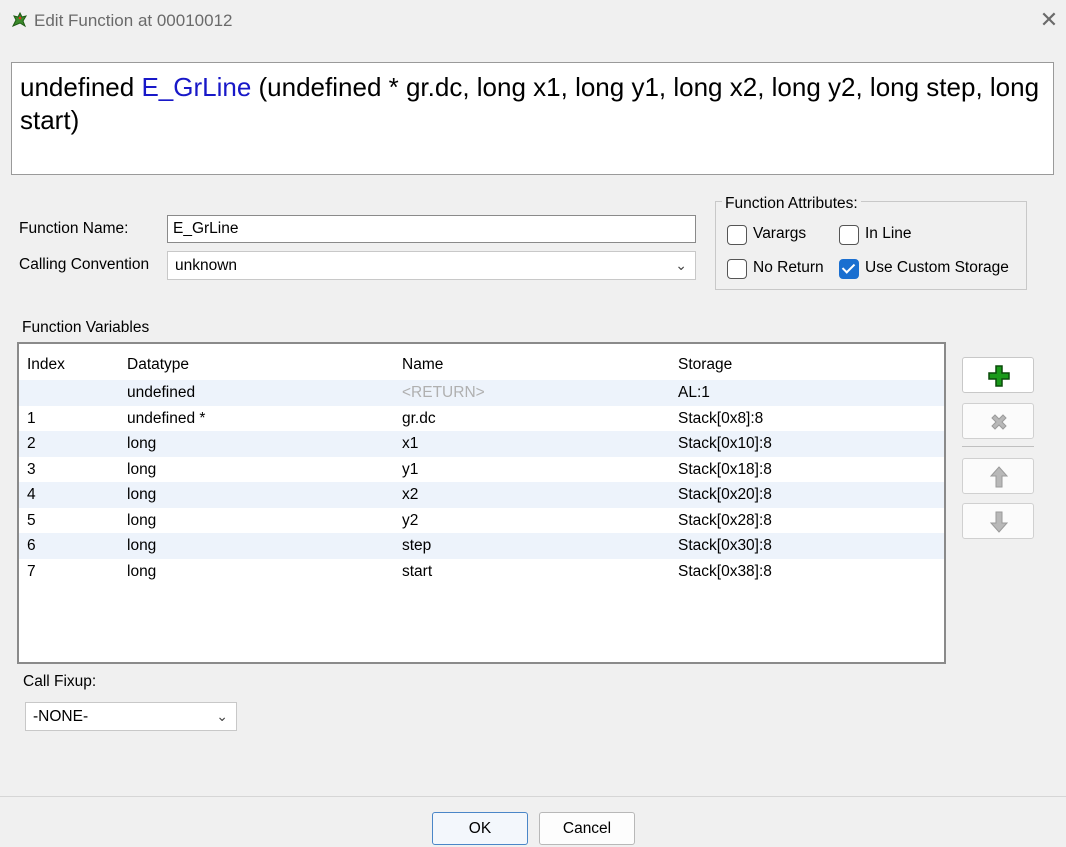  Describe the element at coordinates (481, 419) in the screenshot. I see `table-row: 1 undefined * gr.dc Stack[0x8]:8` at that location.